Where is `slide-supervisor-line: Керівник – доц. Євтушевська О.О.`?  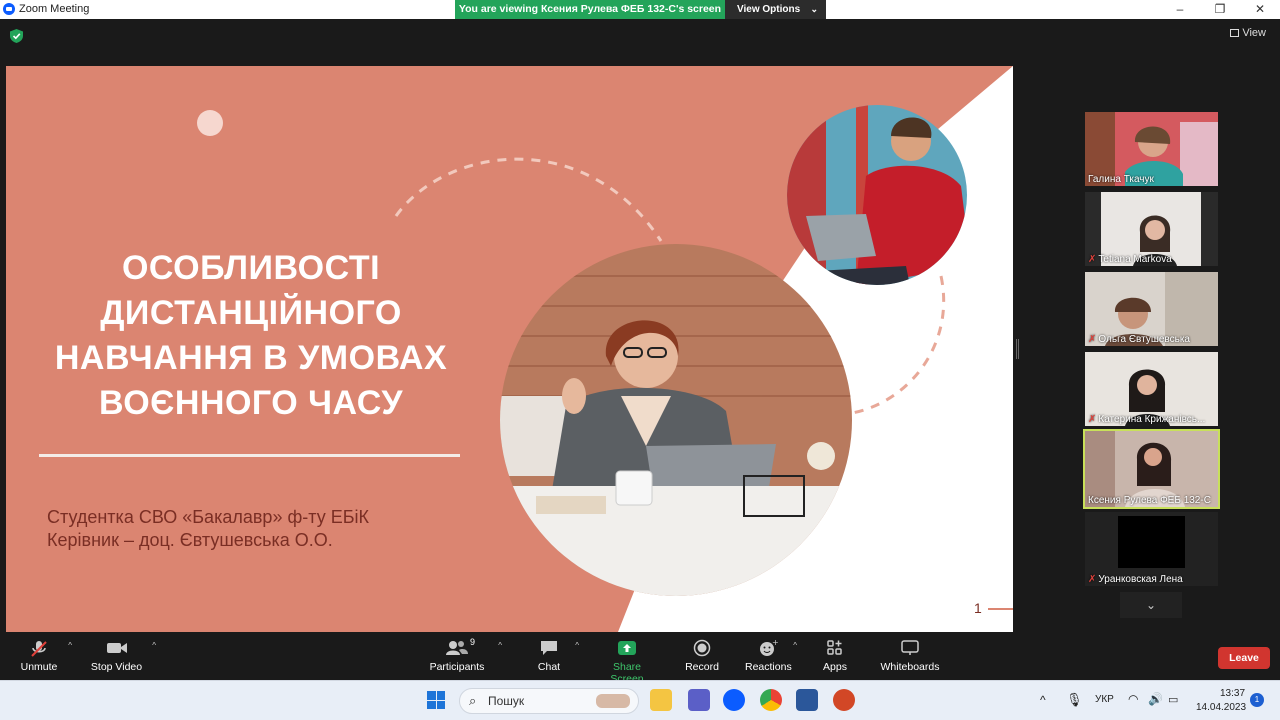
slide-supervisor-line: Керівник – доц. Євтушевська О.О. is located at coordinates (190, 540).